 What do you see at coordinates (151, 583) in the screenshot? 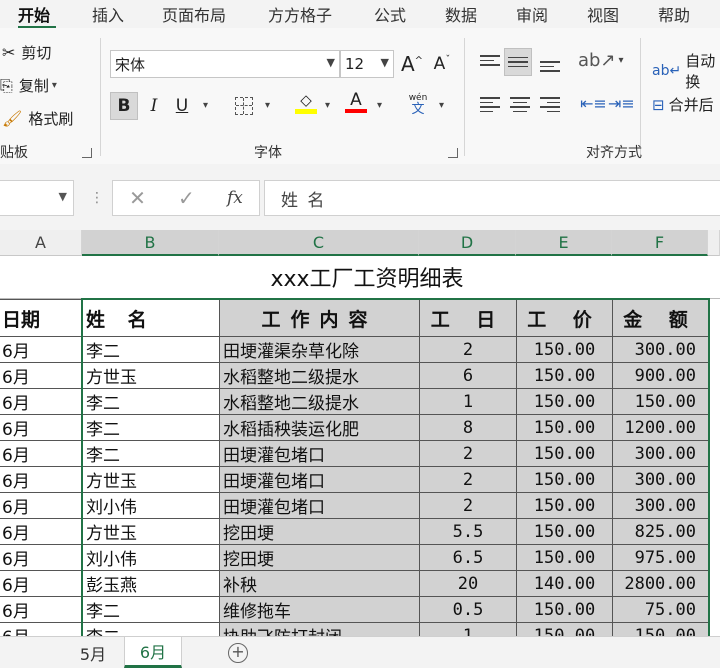
I see `cell-name: 彭玉燕` at bounding box center [151, 583].